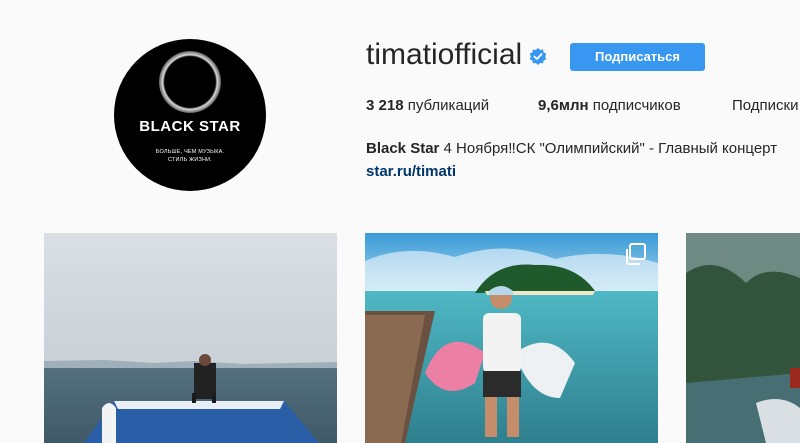 The image size is (800, 443). Describe the element at coordinates (190, 152) in the screenshot. I see `avatar-tagline-line1: БОЛЬШЕ, ЧЕМ МУЗЫКА.` at that location.